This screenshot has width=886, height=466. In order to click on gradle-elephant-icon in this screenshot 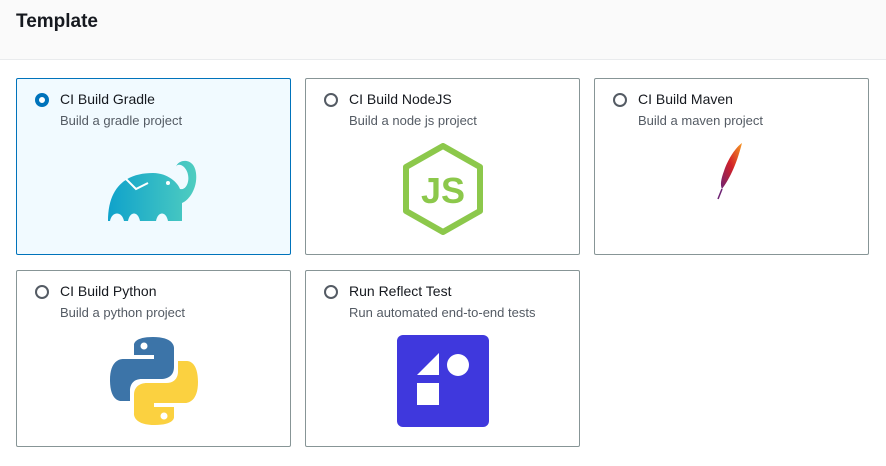, I will do `click(151, 190)`.